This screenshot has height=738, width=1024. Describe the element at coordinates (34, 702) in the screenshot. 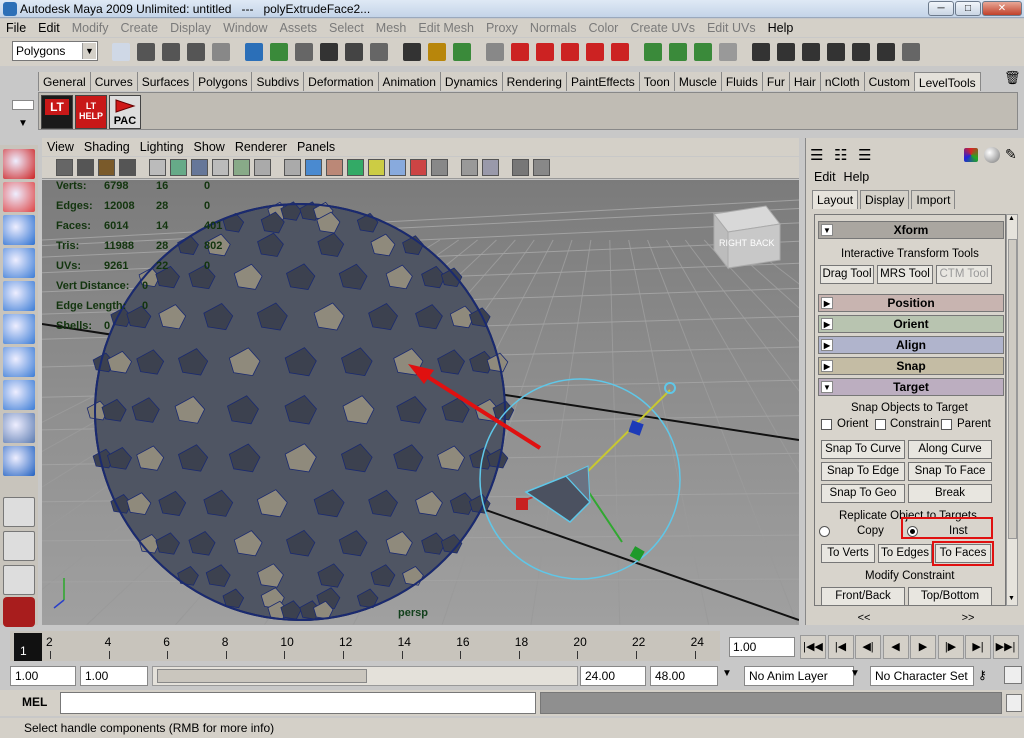

I see `mel-label: MEL` at that location.